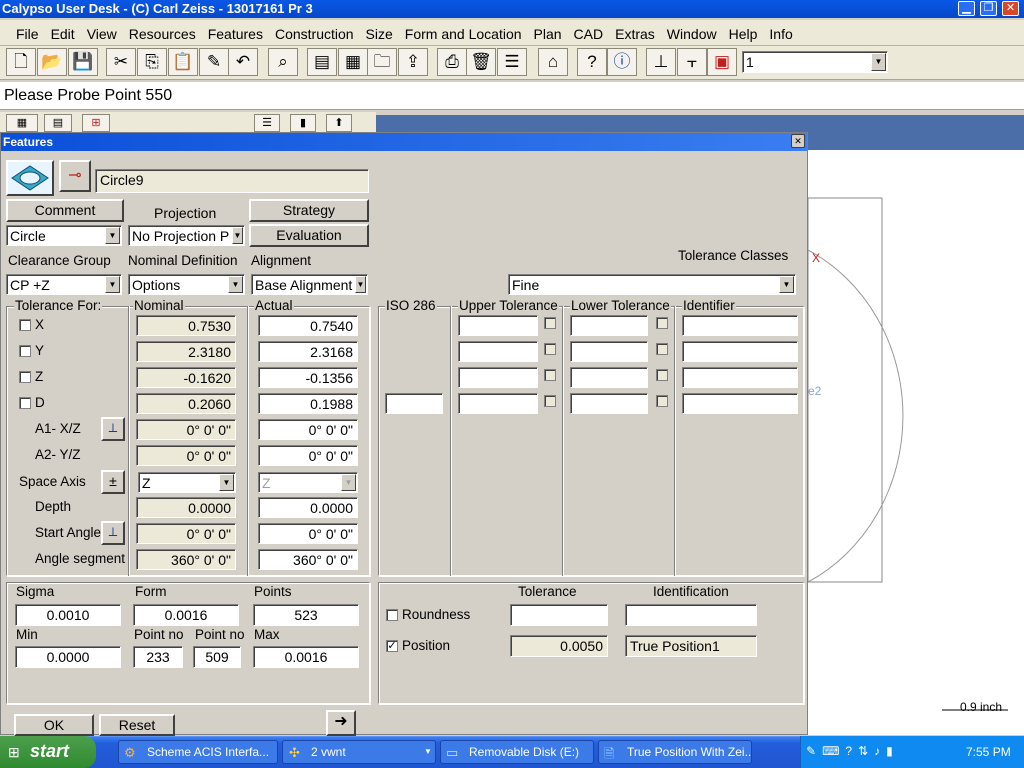 The height and width of the screenshot is (768, 1024). I want to click on axis-sign-toggle-button: ±, so click(113, 482).